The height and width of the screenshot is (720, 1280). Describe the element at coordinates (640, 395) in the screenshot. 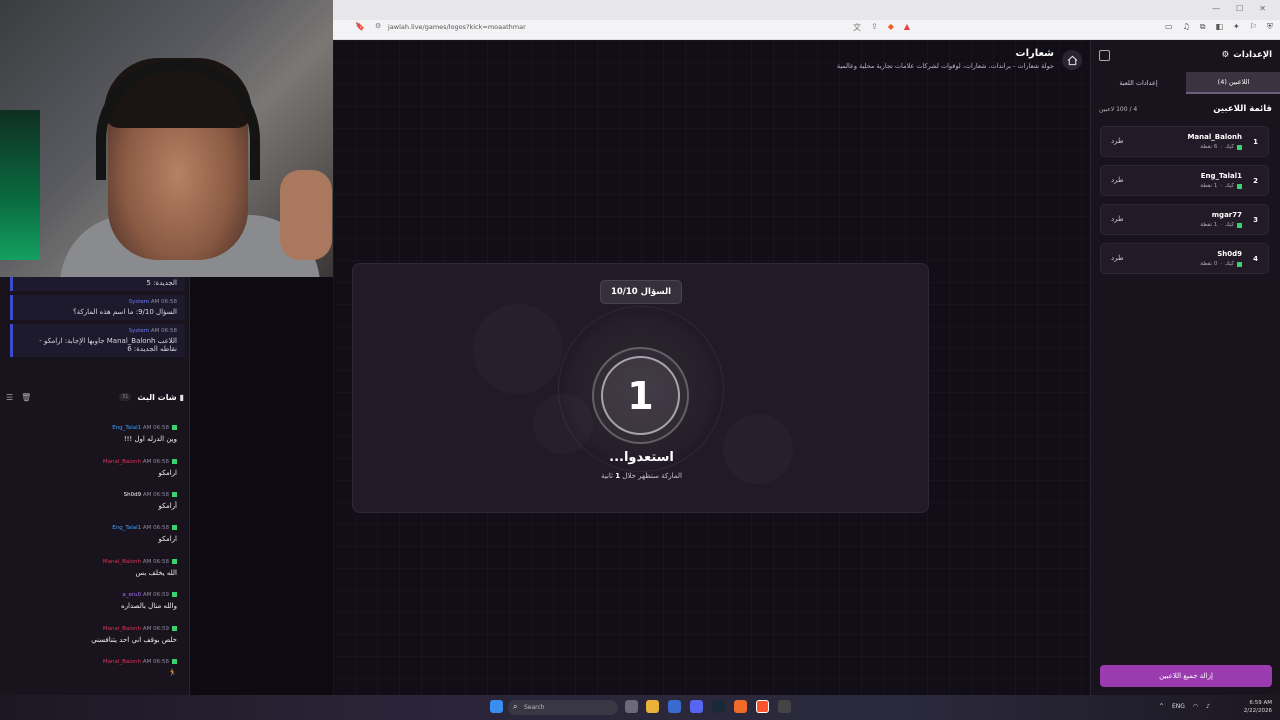

I see `countdown-number: 1` at that location.